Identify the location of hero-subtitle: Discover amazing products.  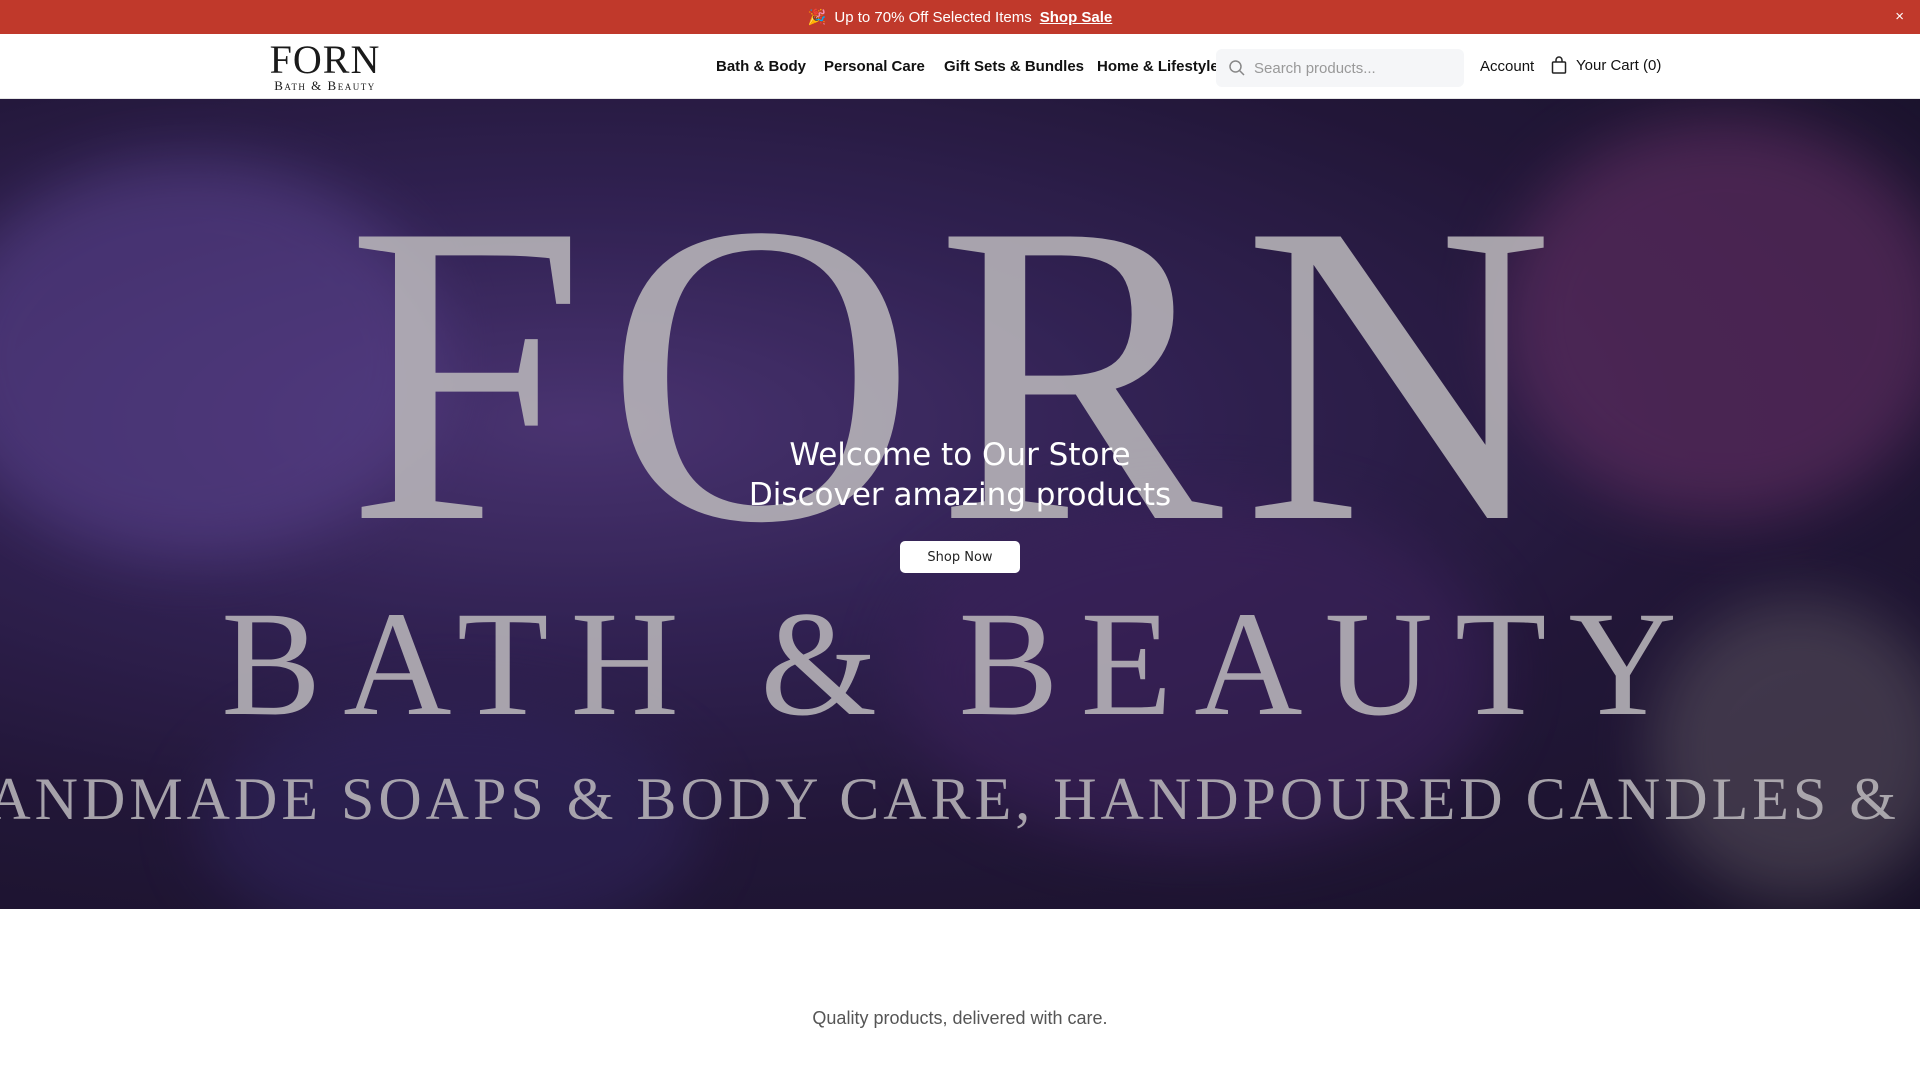
(960, 495).